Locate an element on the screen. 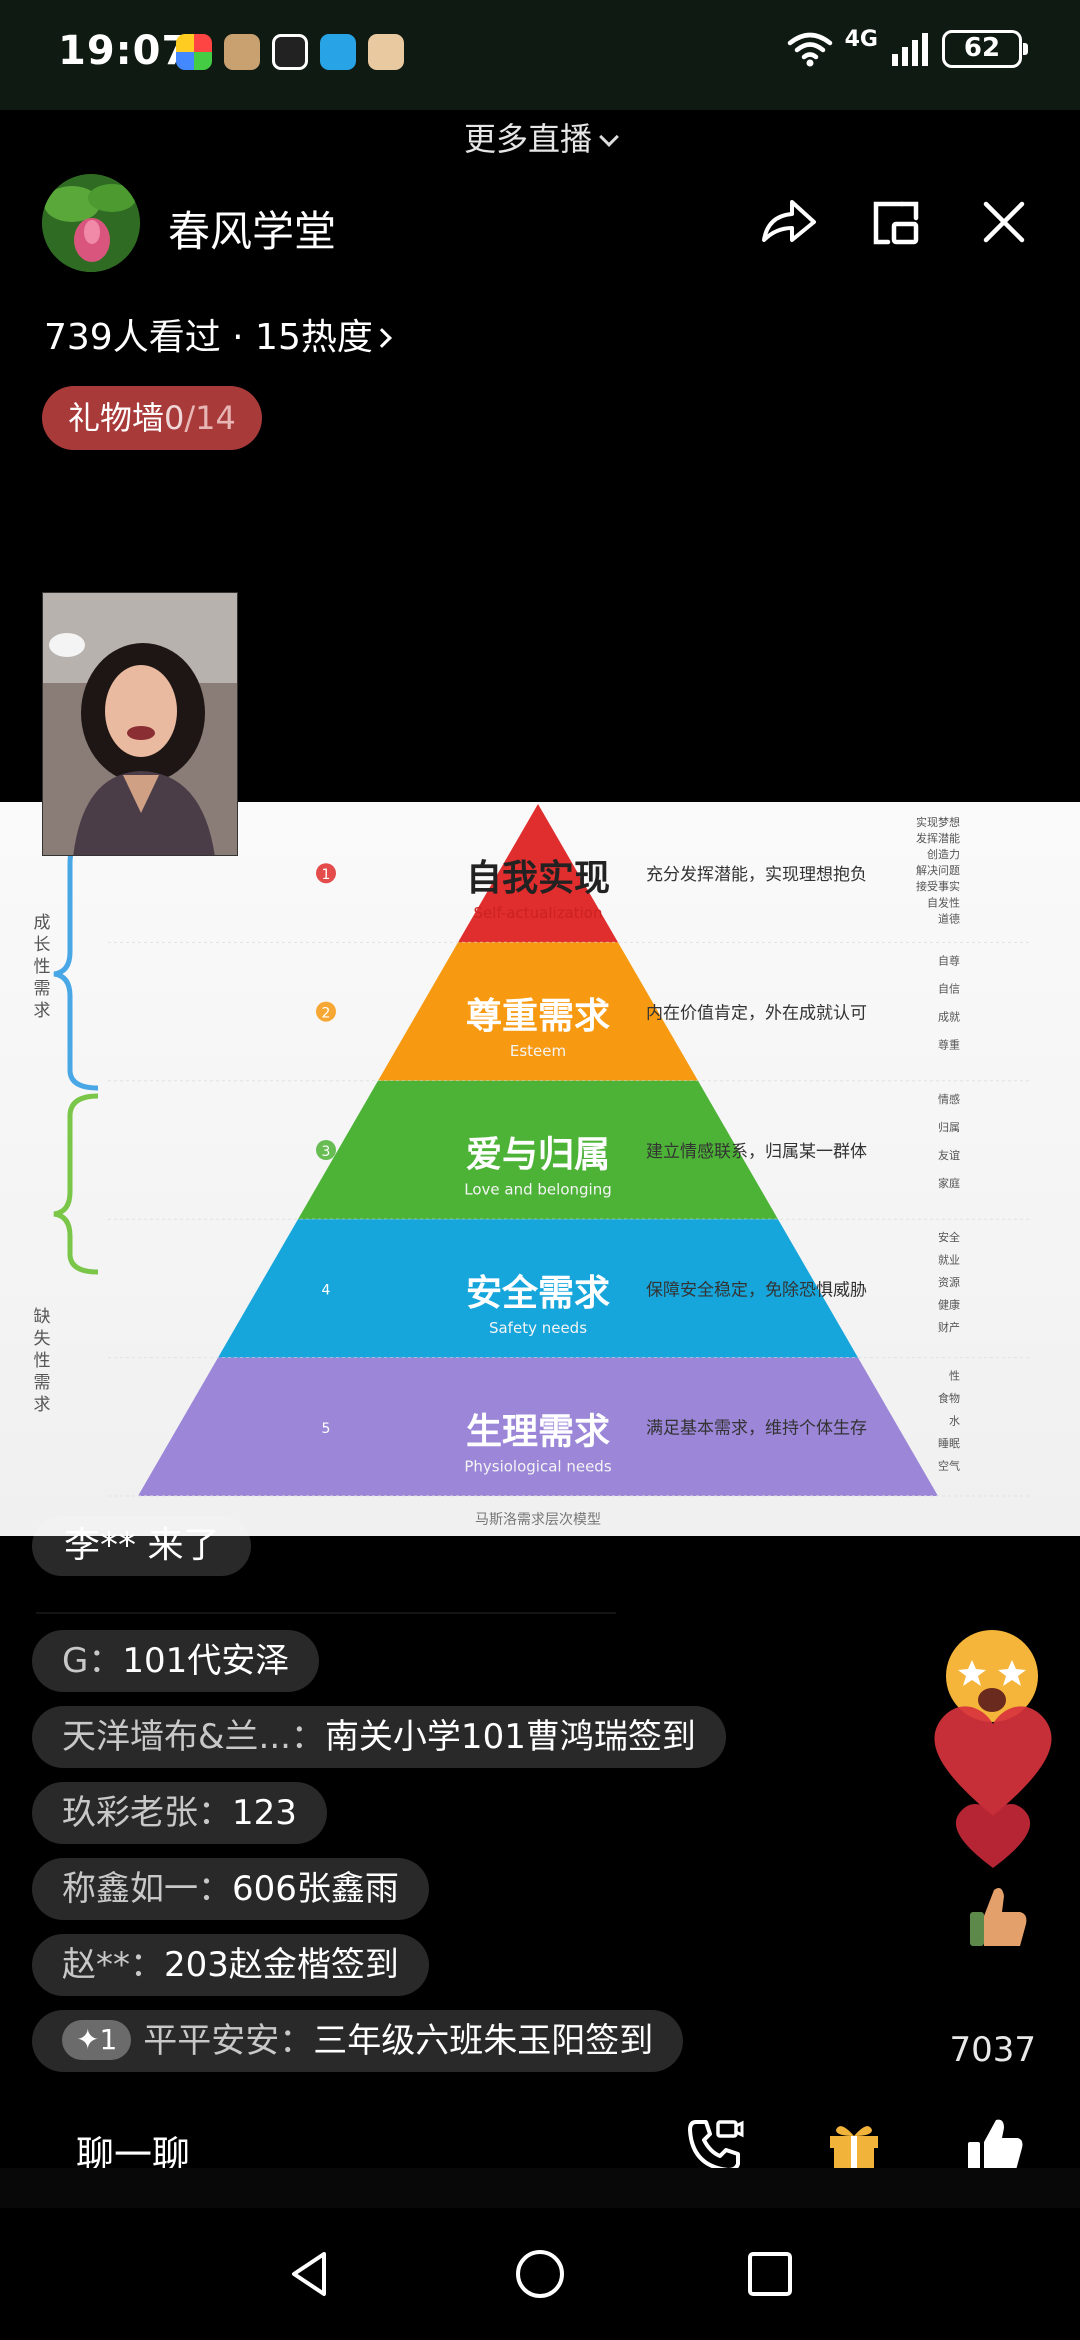  more-live-button: 更多直播 is located at coordinates (540, 137).